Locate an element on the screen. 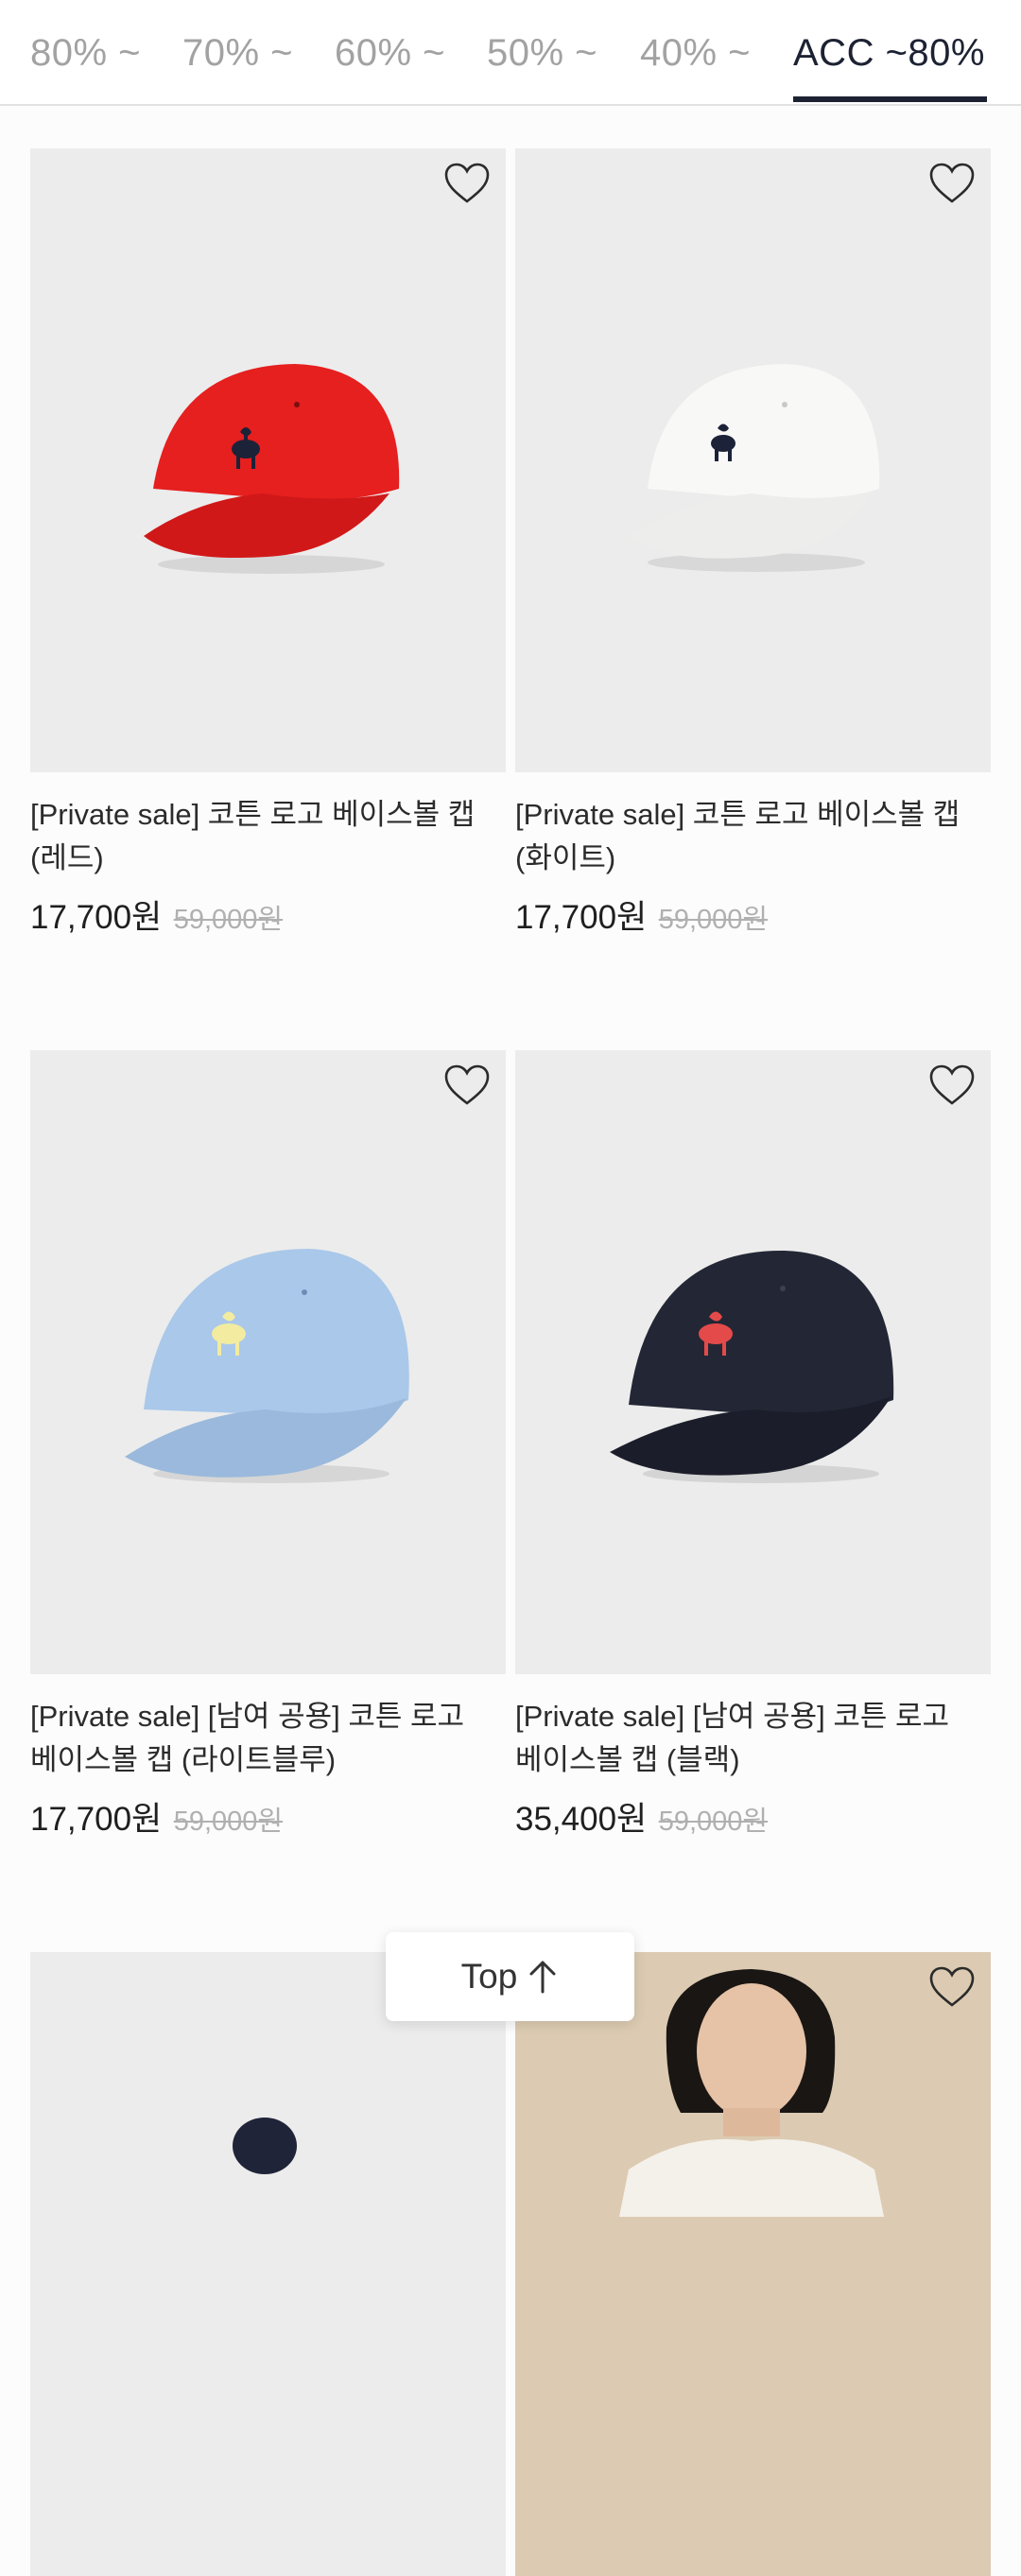 This screenshot has width=1021, height=2576. product-name: [Private sale] [남여 공용] 코튼 로고 베이스볼 캡 (블랙) is located at coordinates (742, 1738).